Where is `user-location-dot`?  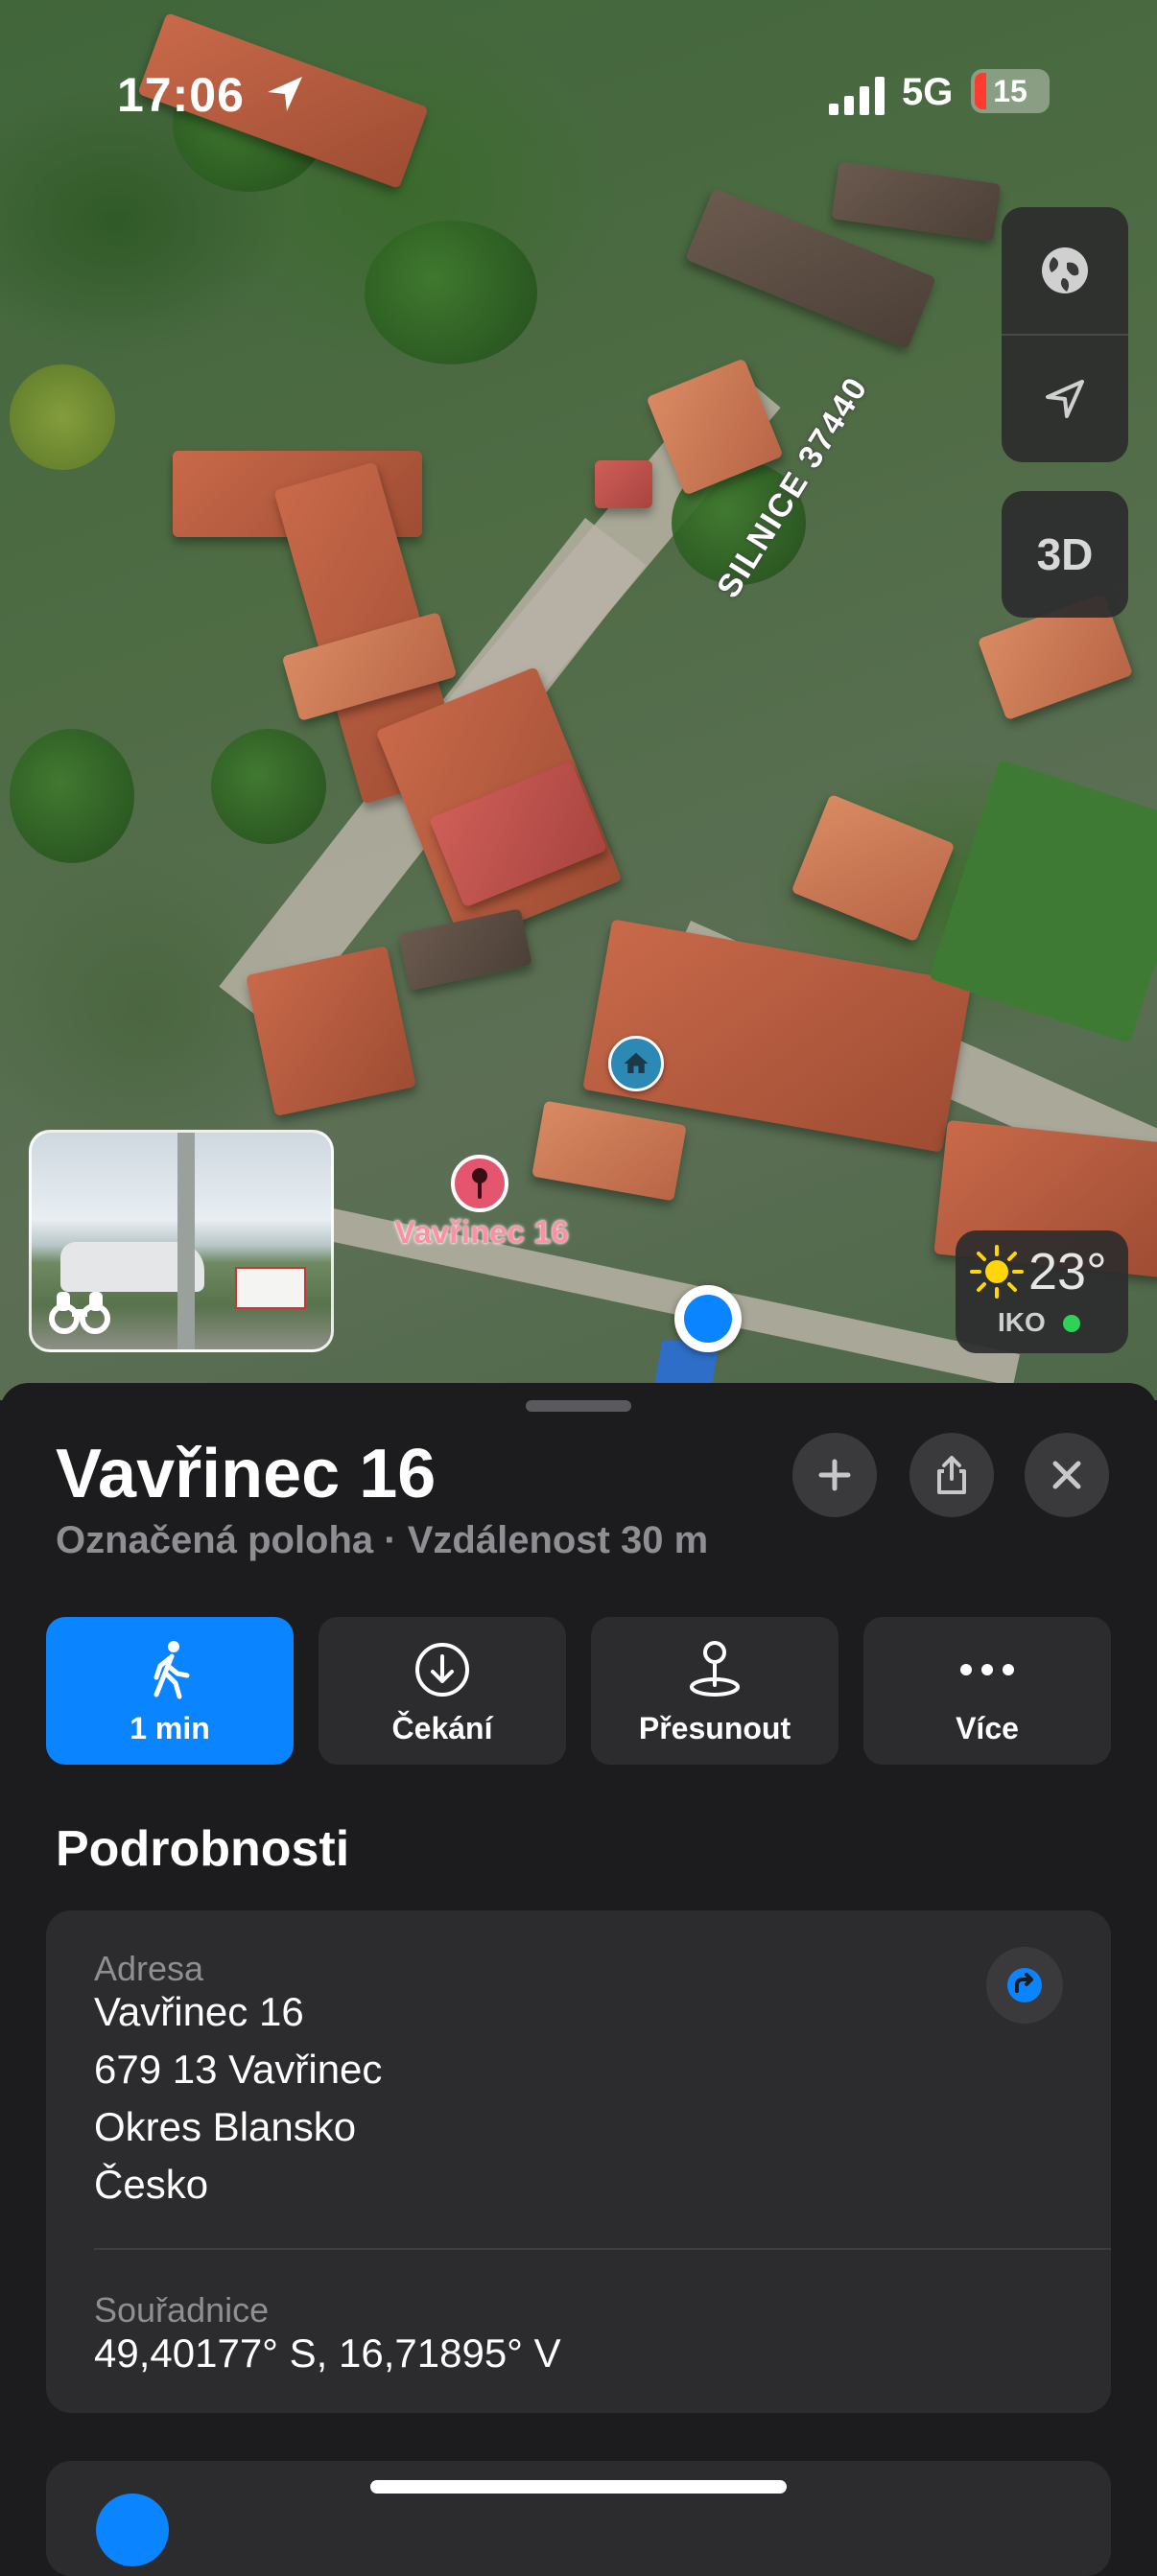 user-location-dot is located at coordinates (708, 1318).